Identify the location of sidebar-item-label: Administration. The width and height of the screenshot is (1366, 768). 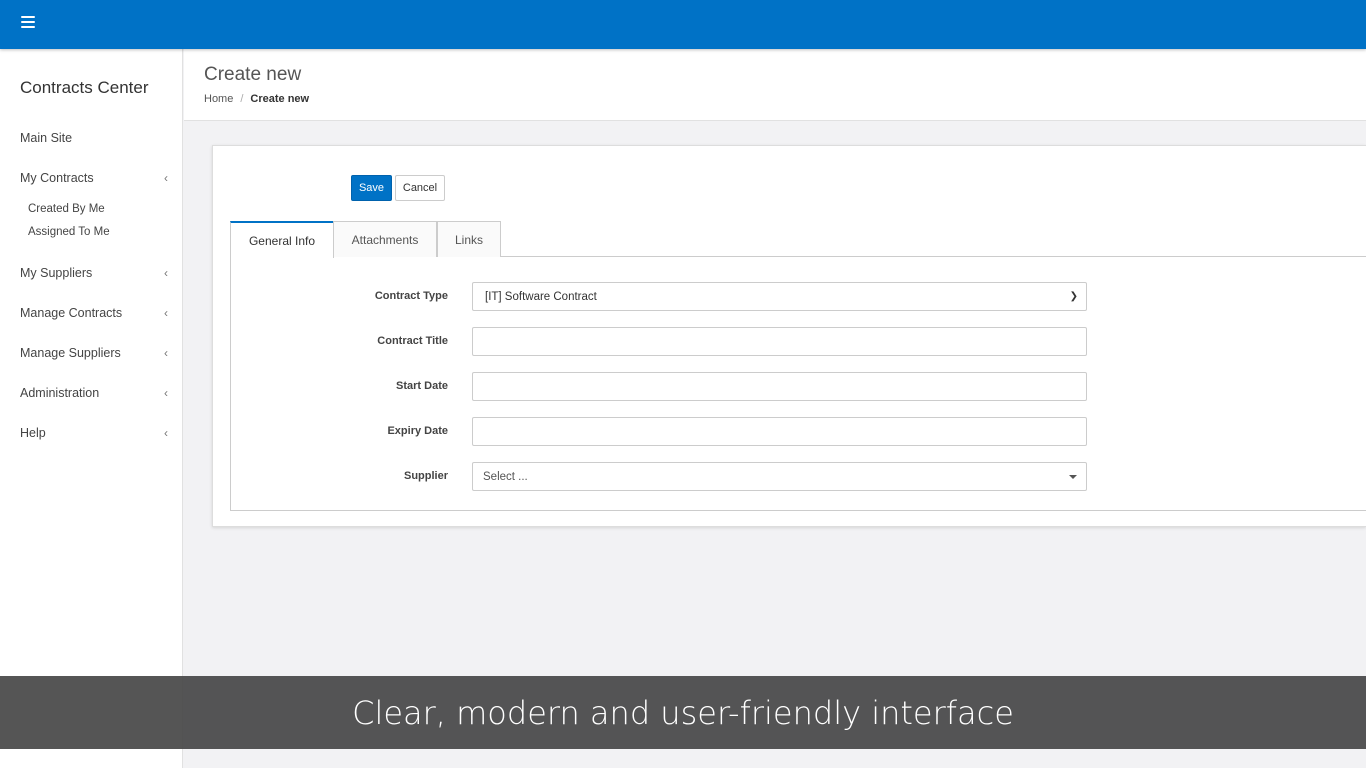
(60, 393).